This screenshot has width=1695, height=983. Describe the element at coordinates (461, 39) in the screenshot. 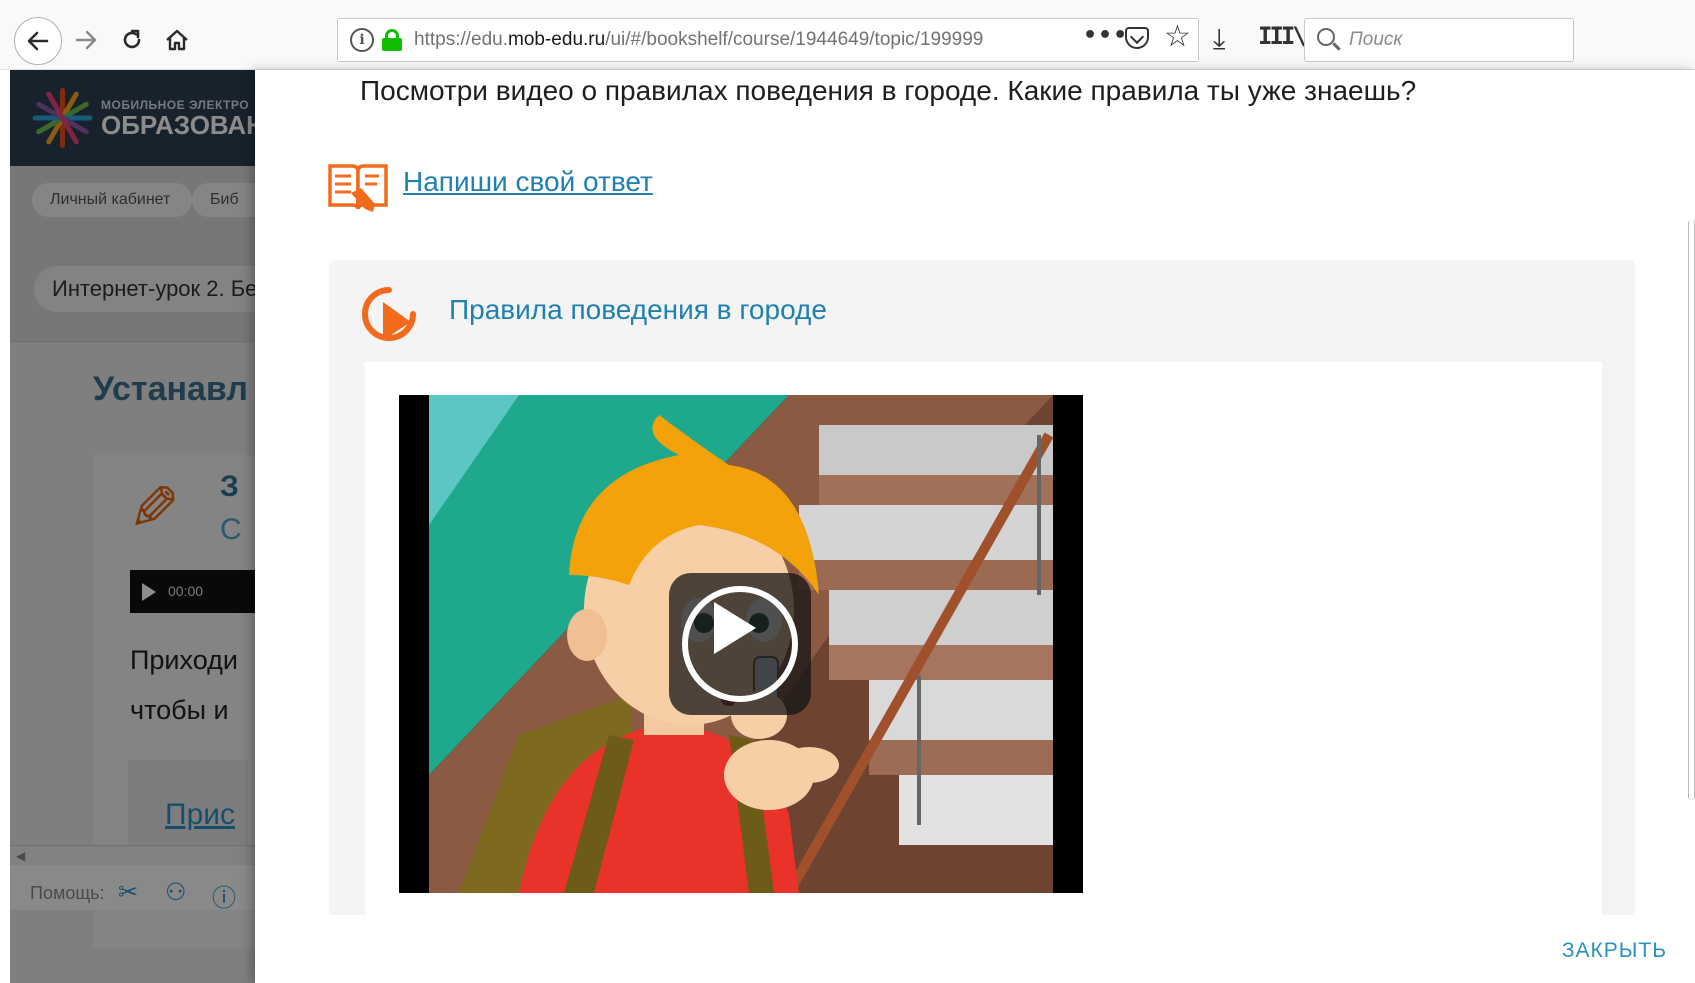

I see `url-prefix: https://edu.` at that location.